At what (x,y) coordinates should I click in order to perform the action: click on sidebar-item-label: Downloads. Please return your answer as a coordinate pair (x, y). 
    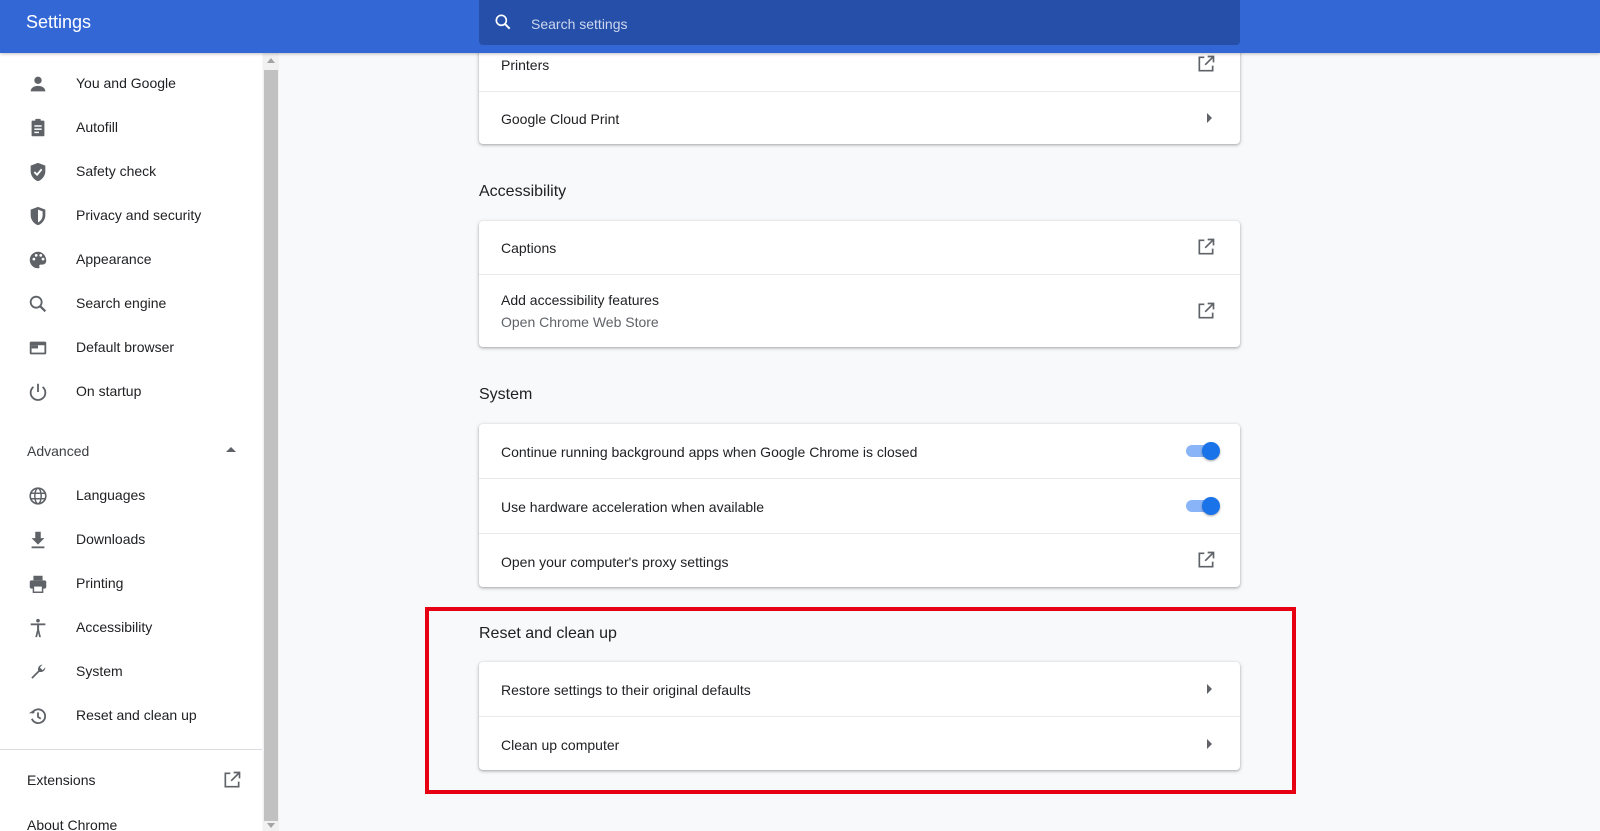
    Looking at the image, I should click on (111, 539).